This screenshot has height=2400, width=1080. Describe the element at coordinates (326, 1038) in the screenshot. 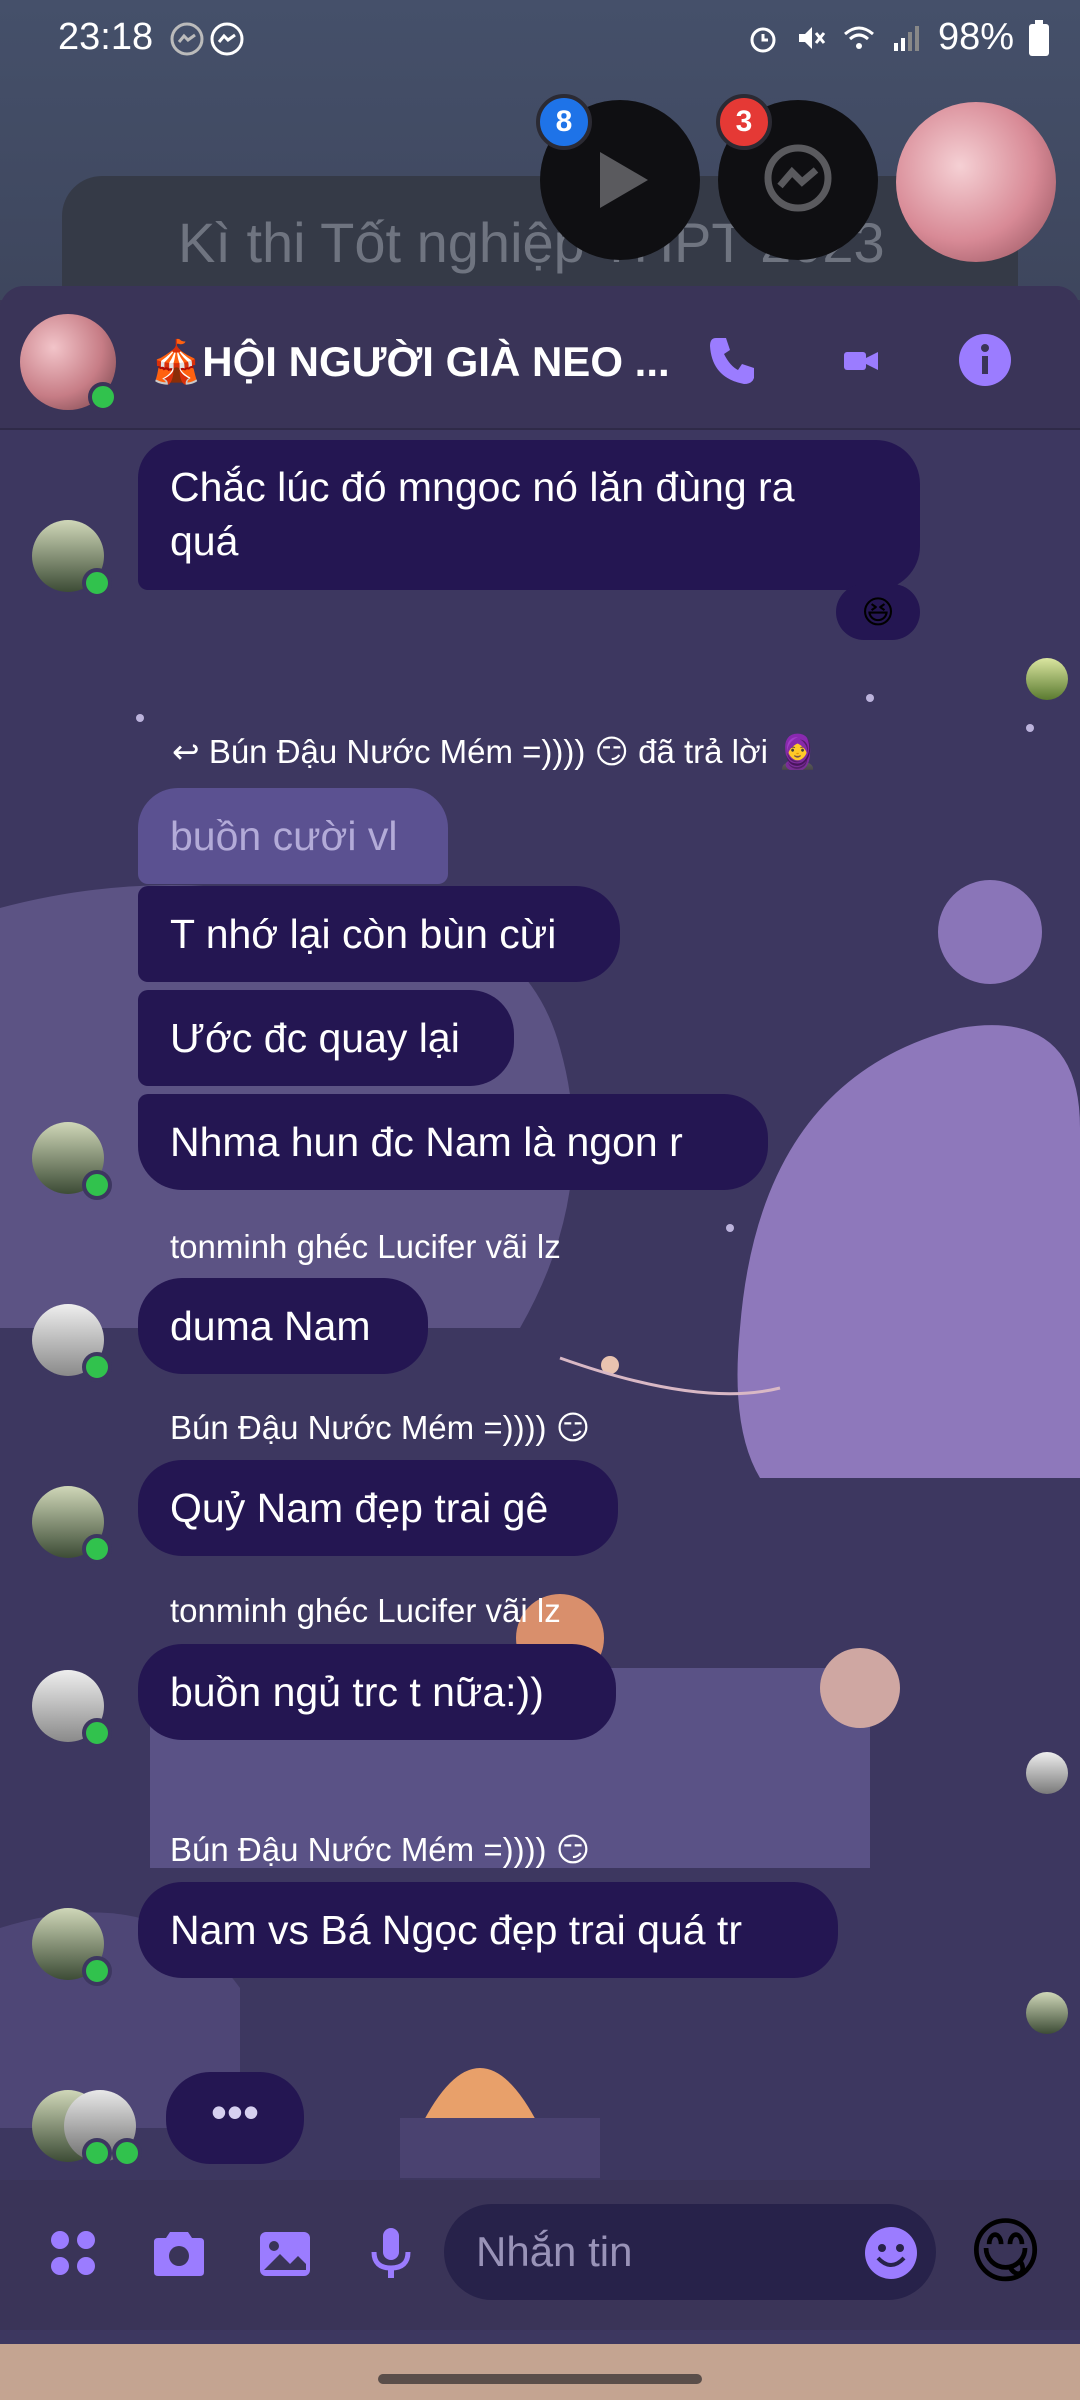

I see `message-bubble: Ước đc quay lại` at that location.